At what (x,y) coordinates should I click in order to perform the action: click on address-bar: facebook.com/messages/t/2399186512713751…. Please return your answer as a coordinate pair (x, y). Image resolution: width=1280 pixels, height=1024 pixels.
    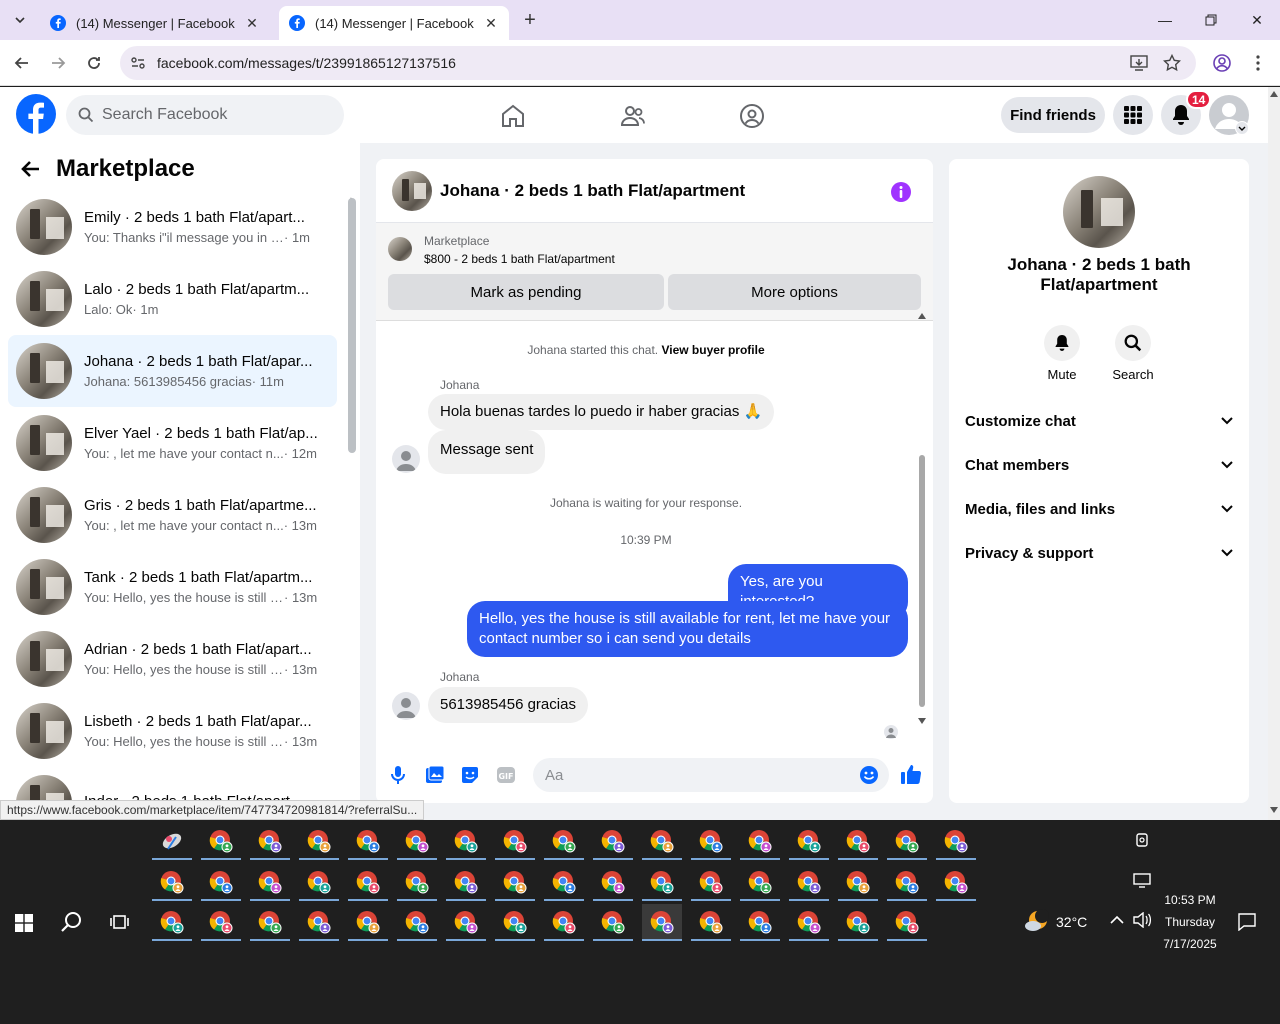
    Looking at the image, I should click on (658, 63).